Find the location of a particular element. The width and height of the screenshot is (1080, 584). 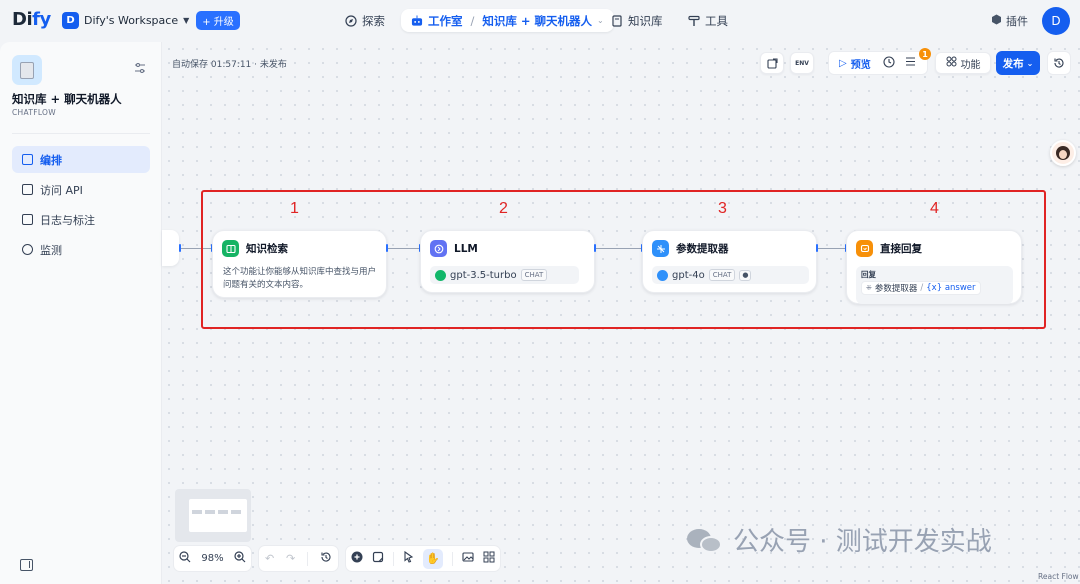

history-controls: ↶ ↷ is located at coordinates (298, 558).